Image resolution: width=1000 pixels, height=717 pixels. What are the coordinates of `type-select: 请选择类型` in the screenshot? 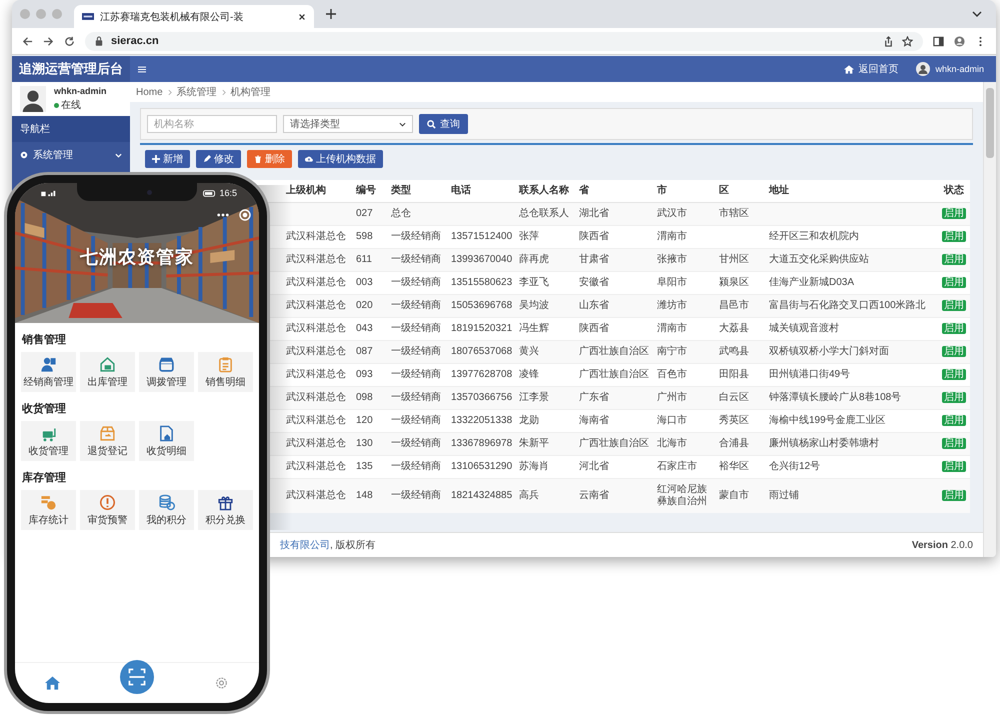 It's located at (348, 124).